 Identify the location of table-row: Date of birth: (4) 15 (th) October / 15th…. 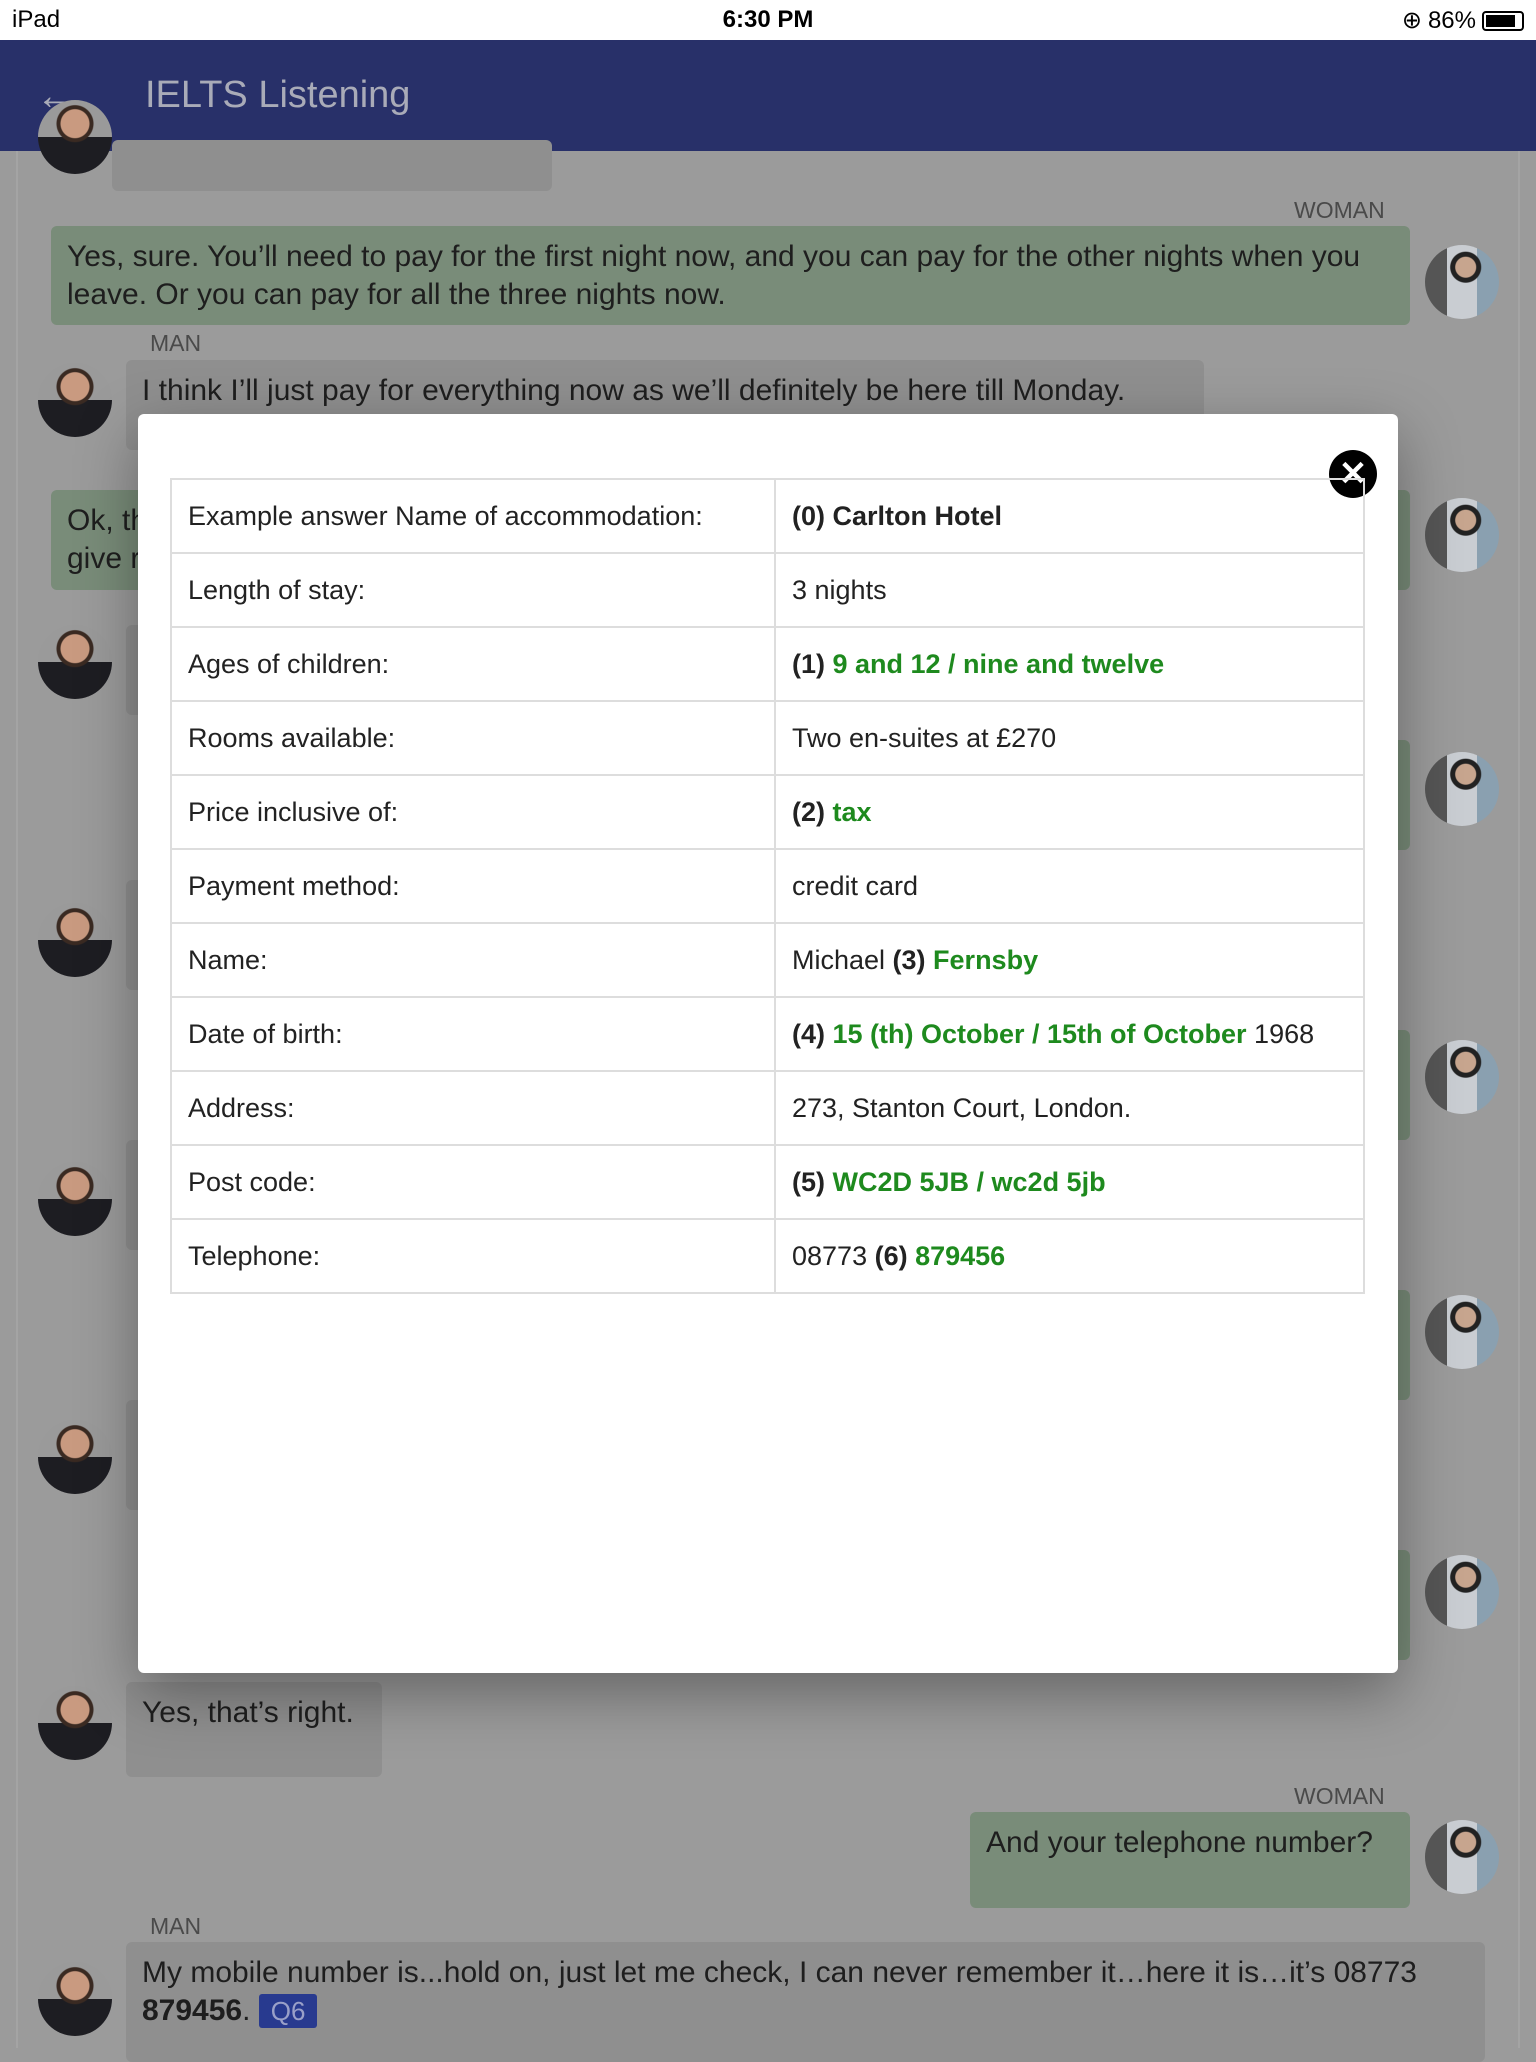
(767, 1034).